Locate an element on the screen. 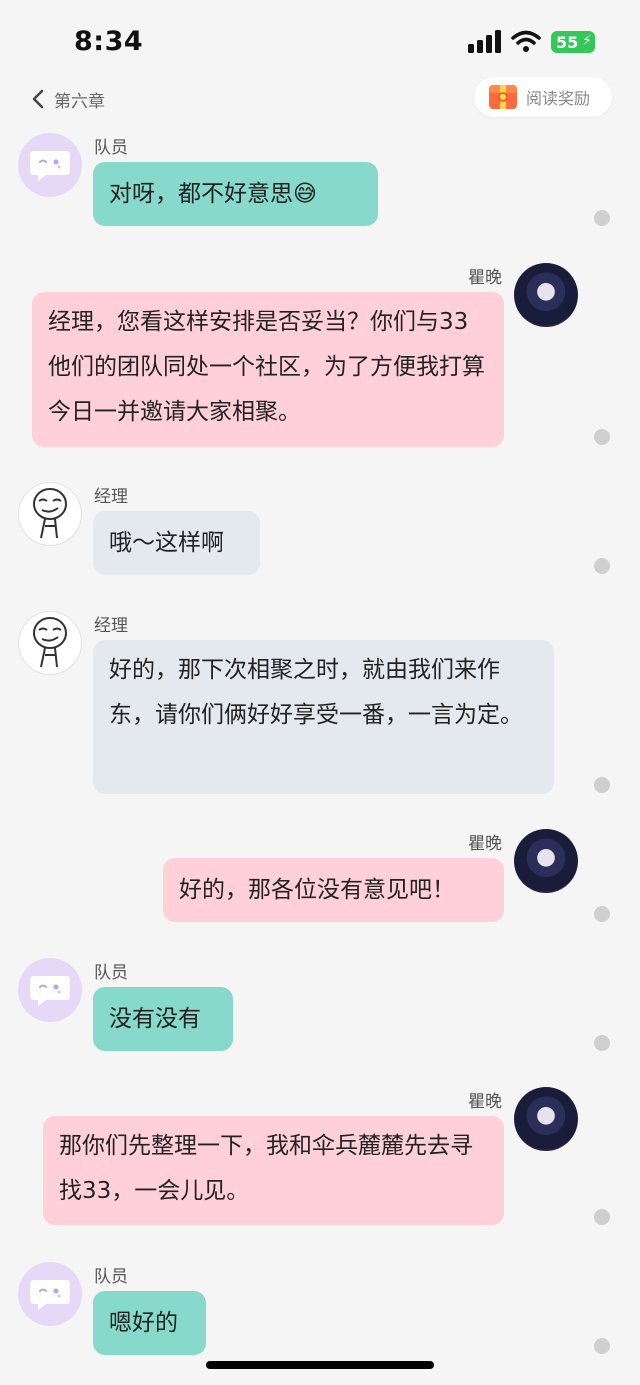  message-bubble: 对呀，都不好意思😅 is located at coordinates (235, 194).